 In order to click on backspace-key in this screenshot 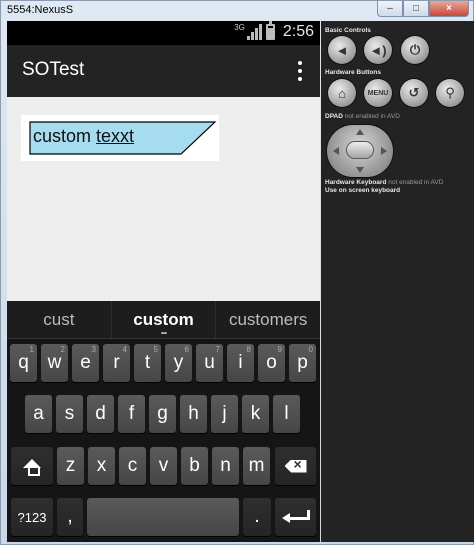, I will do `click(295, 466)`.